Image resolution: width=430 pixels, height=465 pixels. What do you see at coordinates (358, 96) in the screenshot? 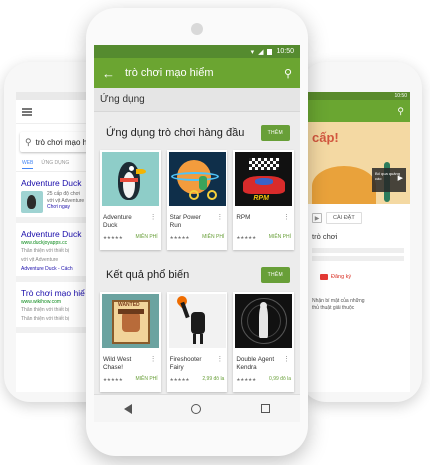
I see `right-status-bar: 10:50` at bounding box center [358, 96].